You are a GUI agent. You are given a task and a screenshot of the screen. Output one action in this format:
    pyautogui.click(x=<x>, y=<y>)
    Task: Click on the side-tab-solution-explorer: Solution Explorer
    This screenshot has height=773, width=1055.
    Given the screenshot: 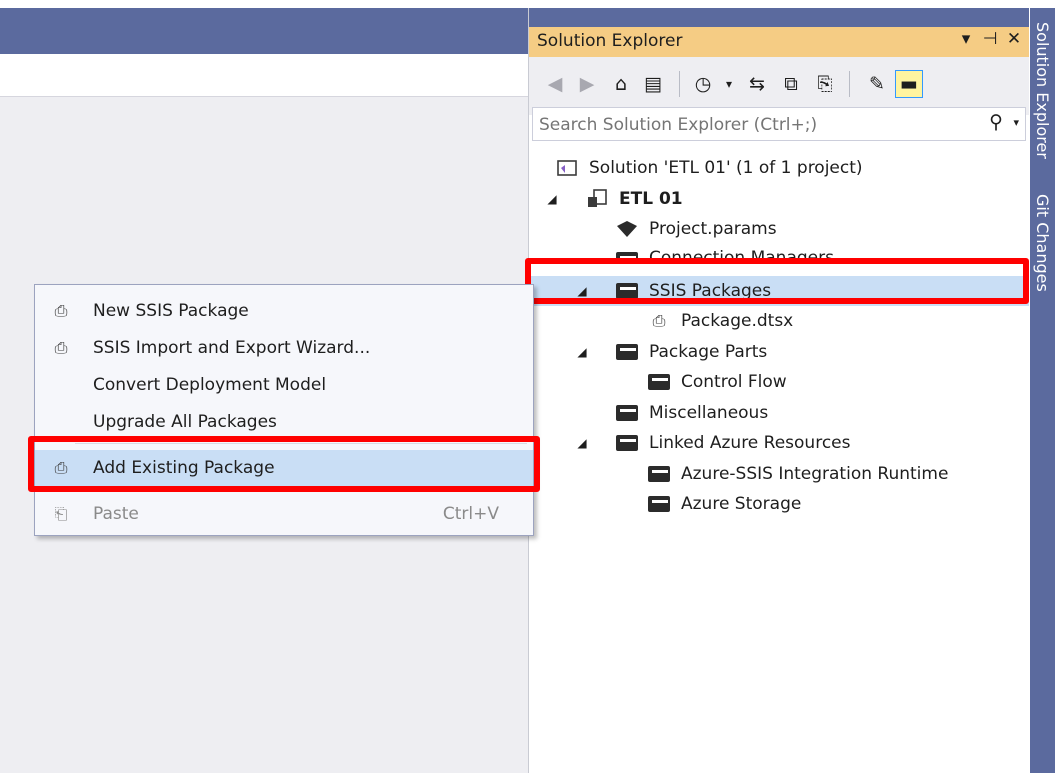 What is the action you would take?
    pyautogui.click(x=1042, y=102)
    